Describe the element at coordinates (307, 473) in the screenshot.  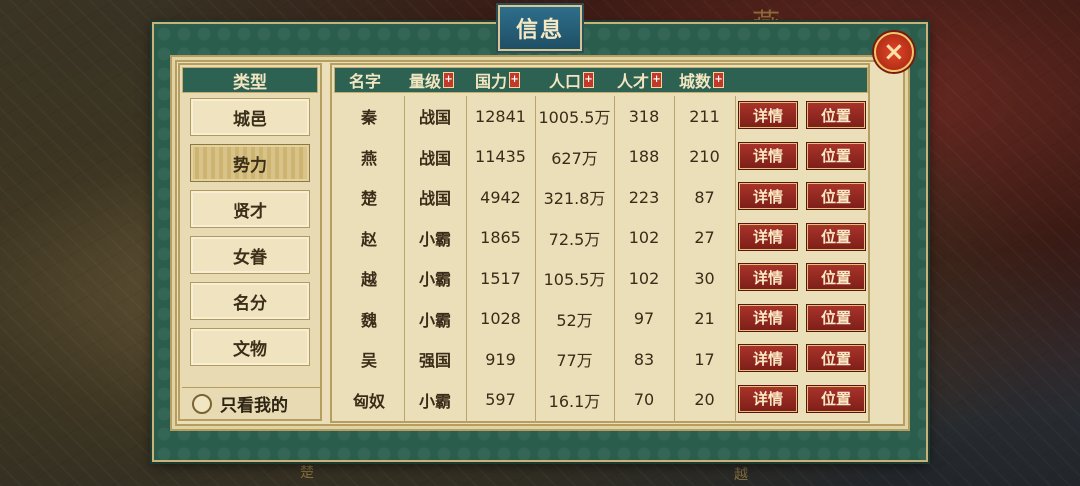
I see `map-region-label: 楚` at that location.